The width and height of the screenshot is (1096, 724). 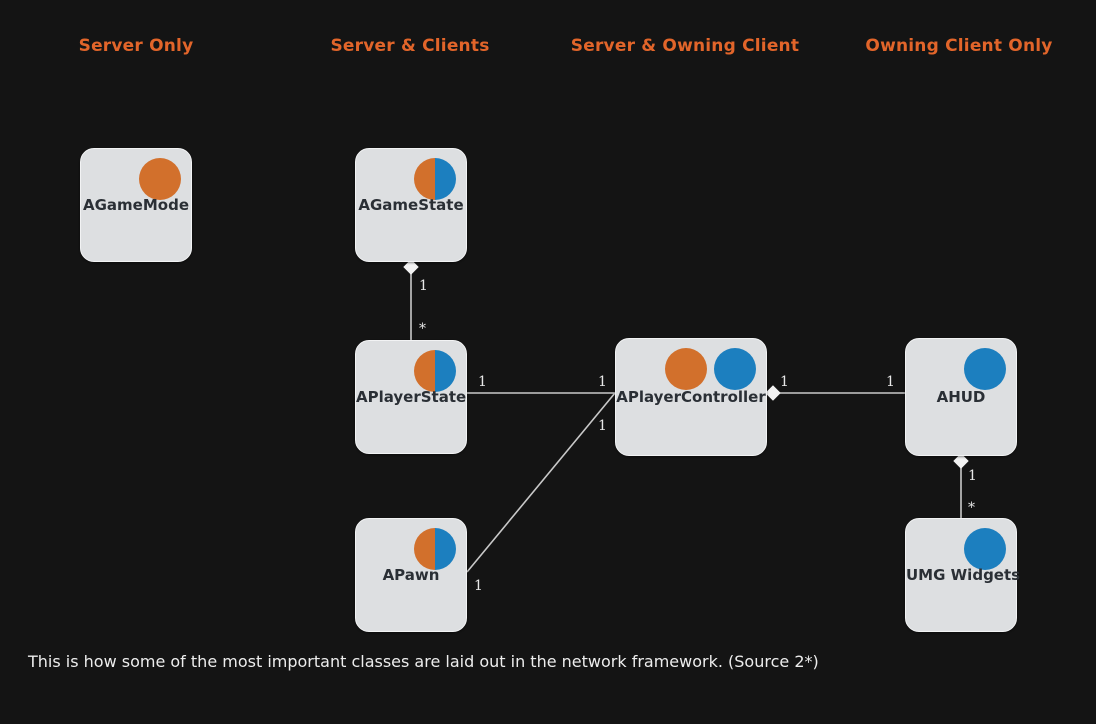 I want to click on multiplicity-m-umgwidgets-star: *, so click(x=971, y=508).